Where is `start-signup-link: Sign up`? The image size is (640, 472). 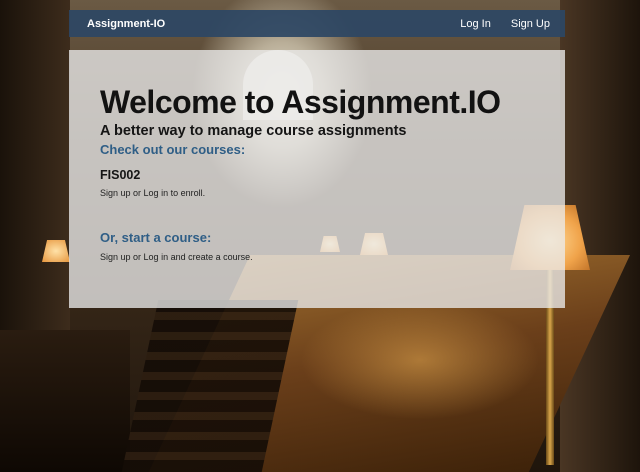 start-signup-link: Sign up is located at coordinates (115, 257).